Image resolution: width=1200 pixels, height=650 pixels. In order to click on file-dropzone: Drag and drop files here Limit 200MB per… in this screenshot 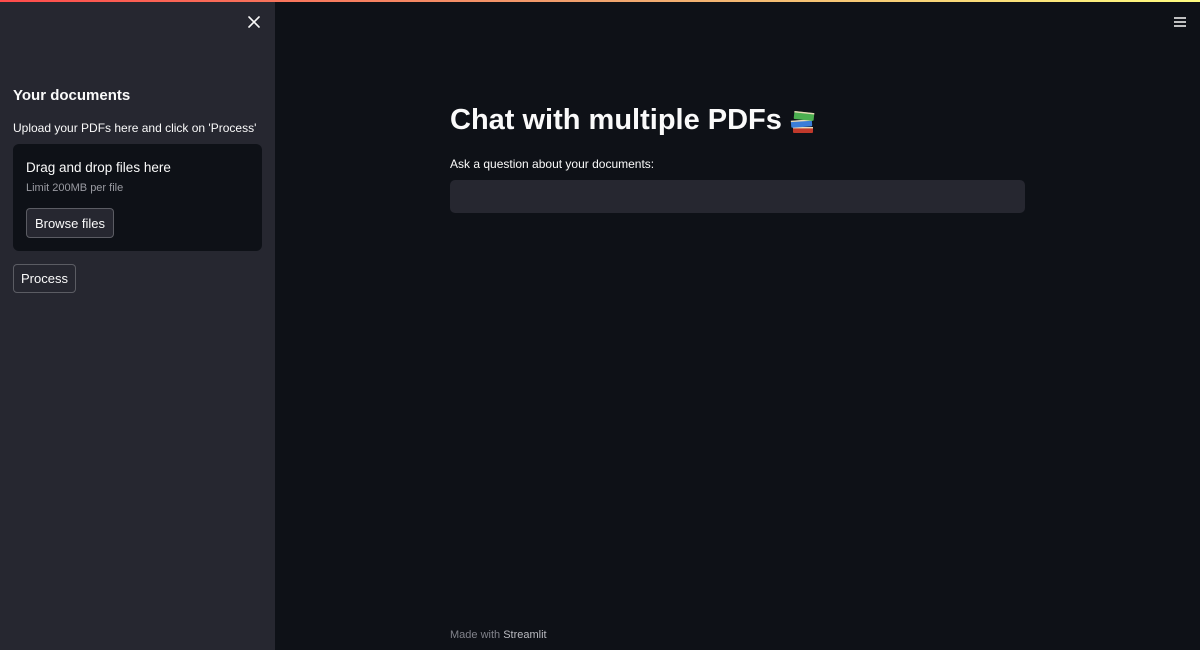, I will do `click(137, 197)`.